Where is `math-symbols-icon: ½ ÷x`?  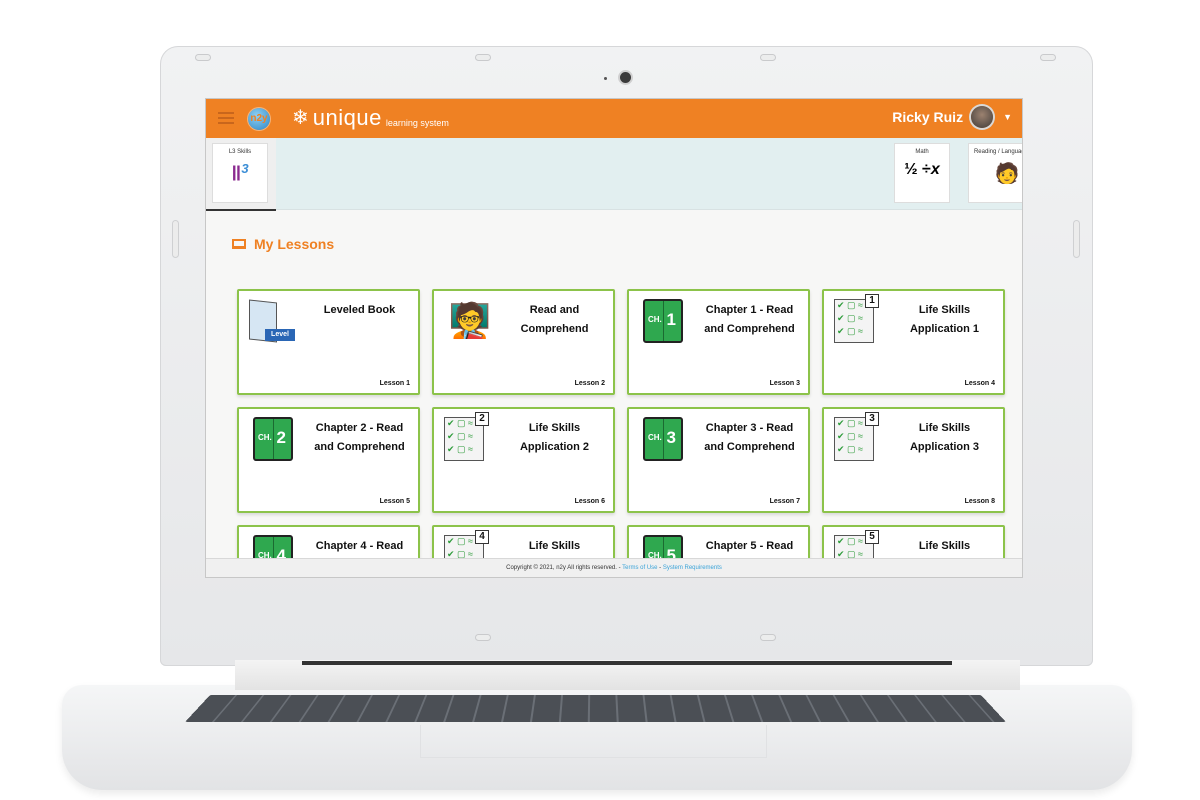 math-symbols-icon: ½ ÷x is located at coordinates (922, 169).